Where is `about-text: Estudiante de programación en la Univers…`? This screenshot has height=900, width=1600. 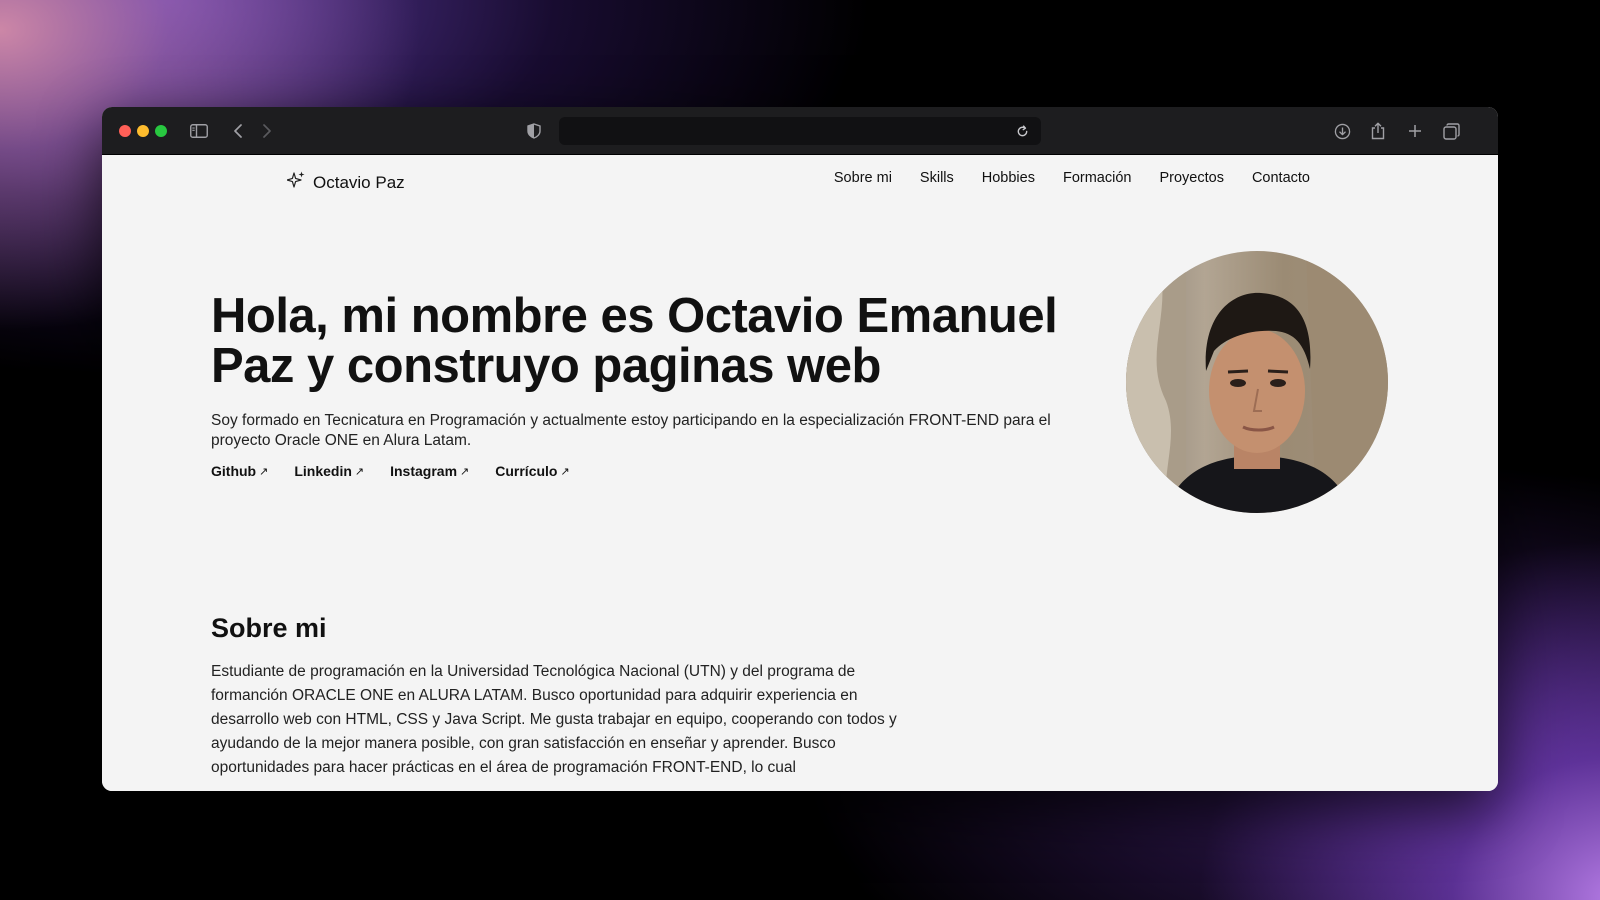 about-text: Estudiante de programación en la Univers… is located at coordinates (554, 719).